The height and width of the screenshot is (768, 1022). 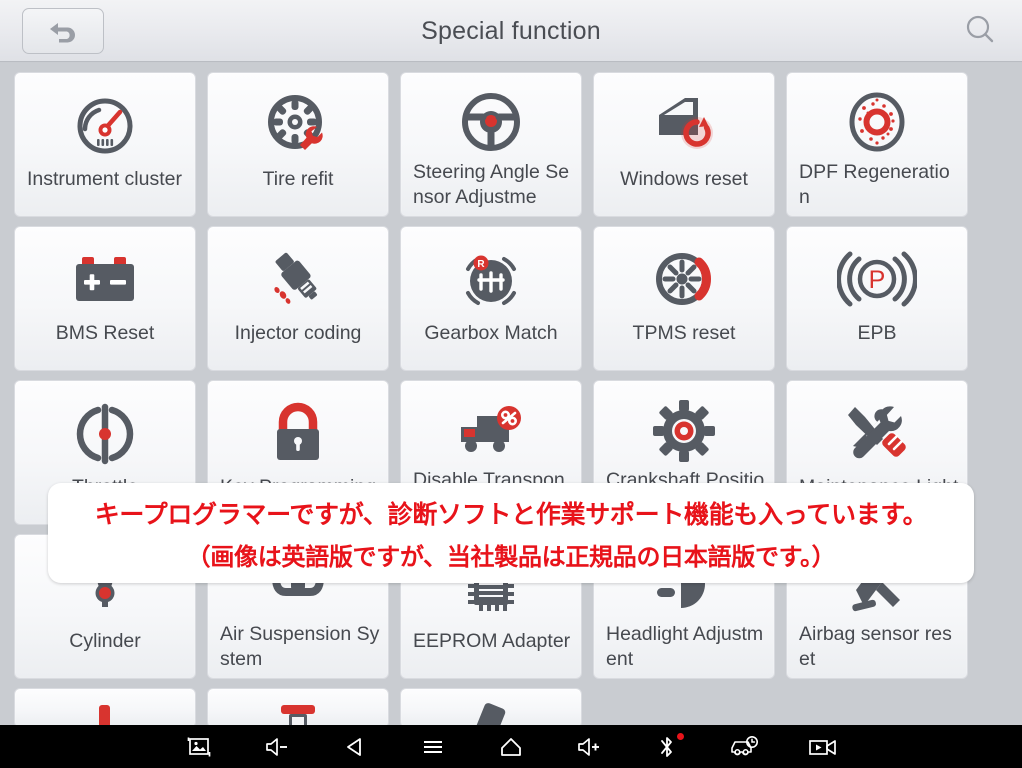 I want to click on car-clock-button, so click(x=745, y=747).